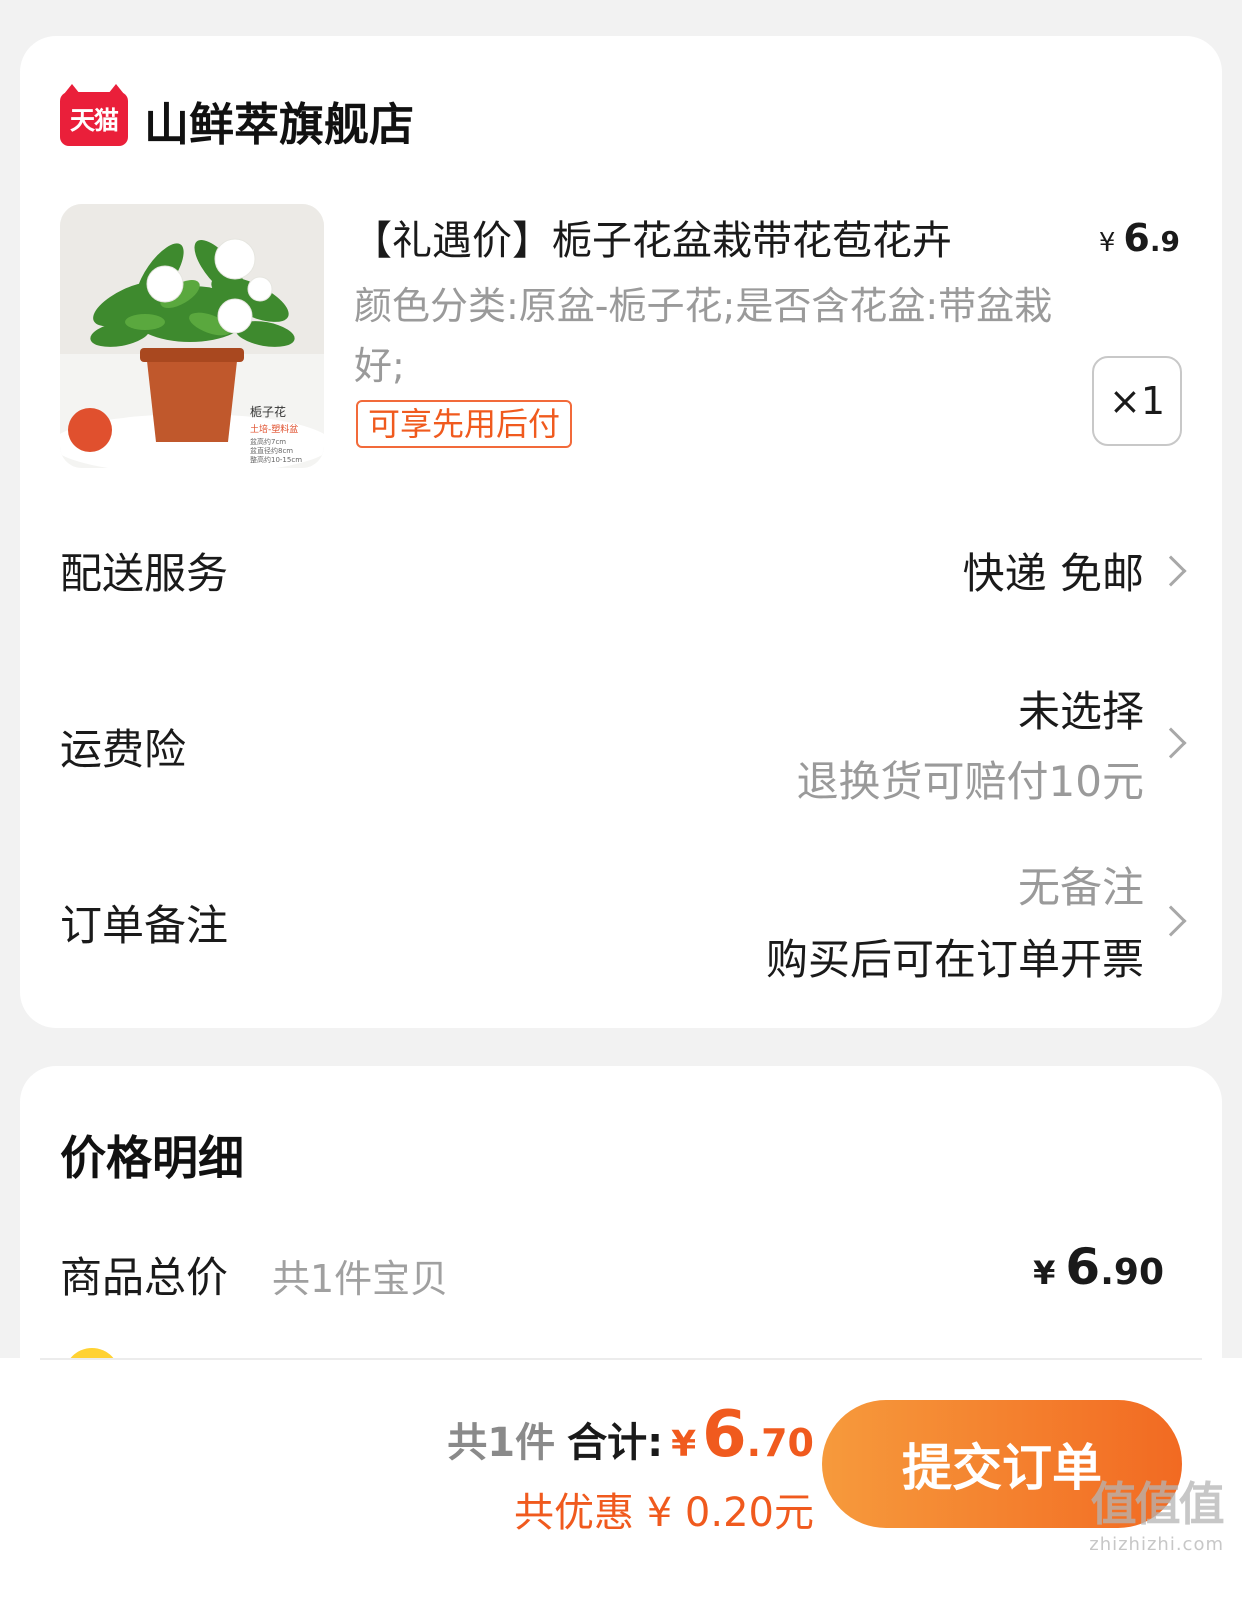  What do you see at coordinates (1044, 1273) in the screenshot?
I see `total-currency: ¥` at bounding box center [1044, 1273].